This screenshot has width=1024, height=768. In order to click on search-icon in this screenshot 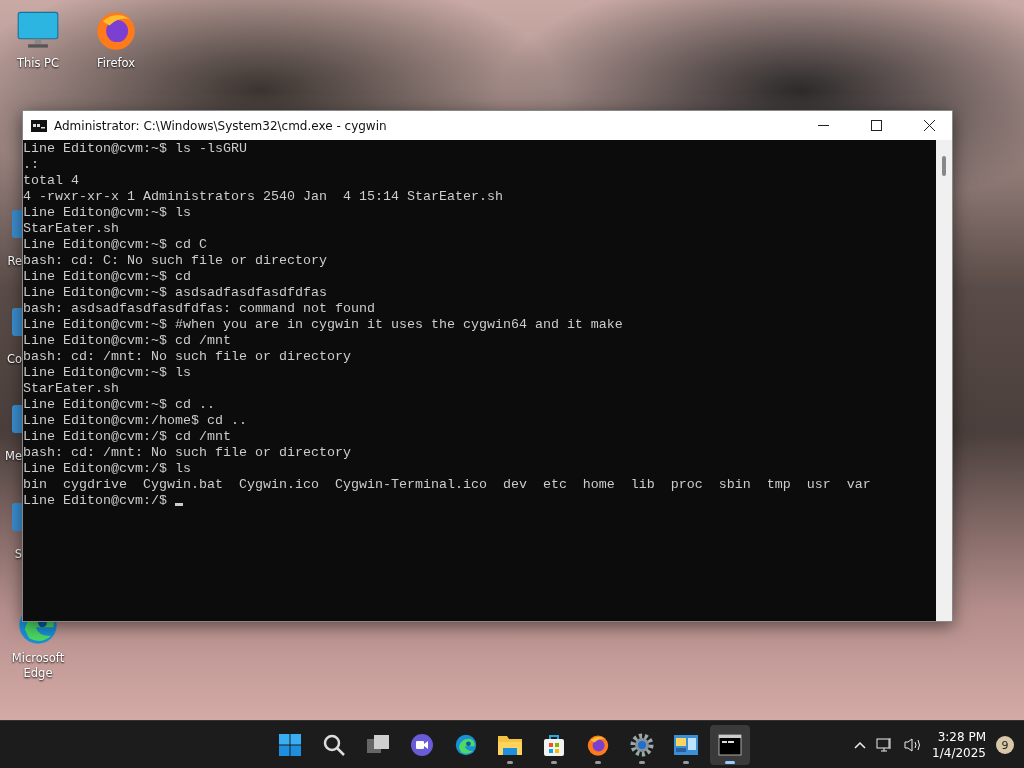, I will do `click(334, 745)`.